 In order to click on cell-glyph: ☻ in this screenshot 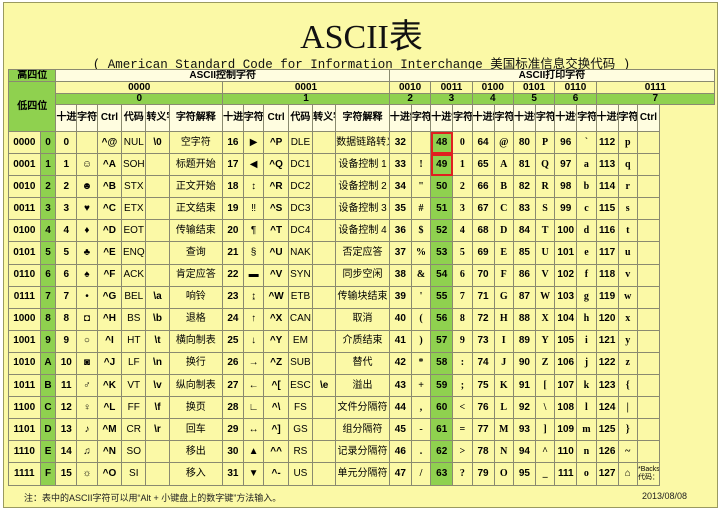, I will do `click(87, 187)`.